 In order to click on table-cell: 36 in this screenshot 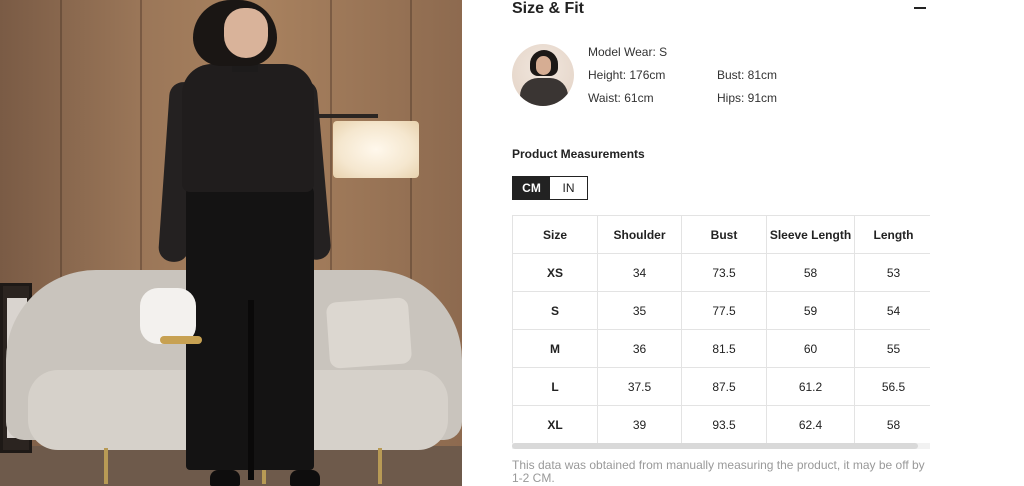, I will do `click(639, 348)`.